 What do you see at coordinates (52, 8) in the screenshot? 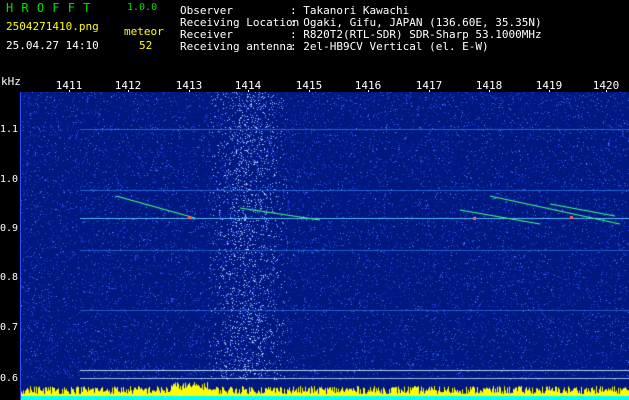
I see `app-title: HROFFT` at bounding box center [52, 8].